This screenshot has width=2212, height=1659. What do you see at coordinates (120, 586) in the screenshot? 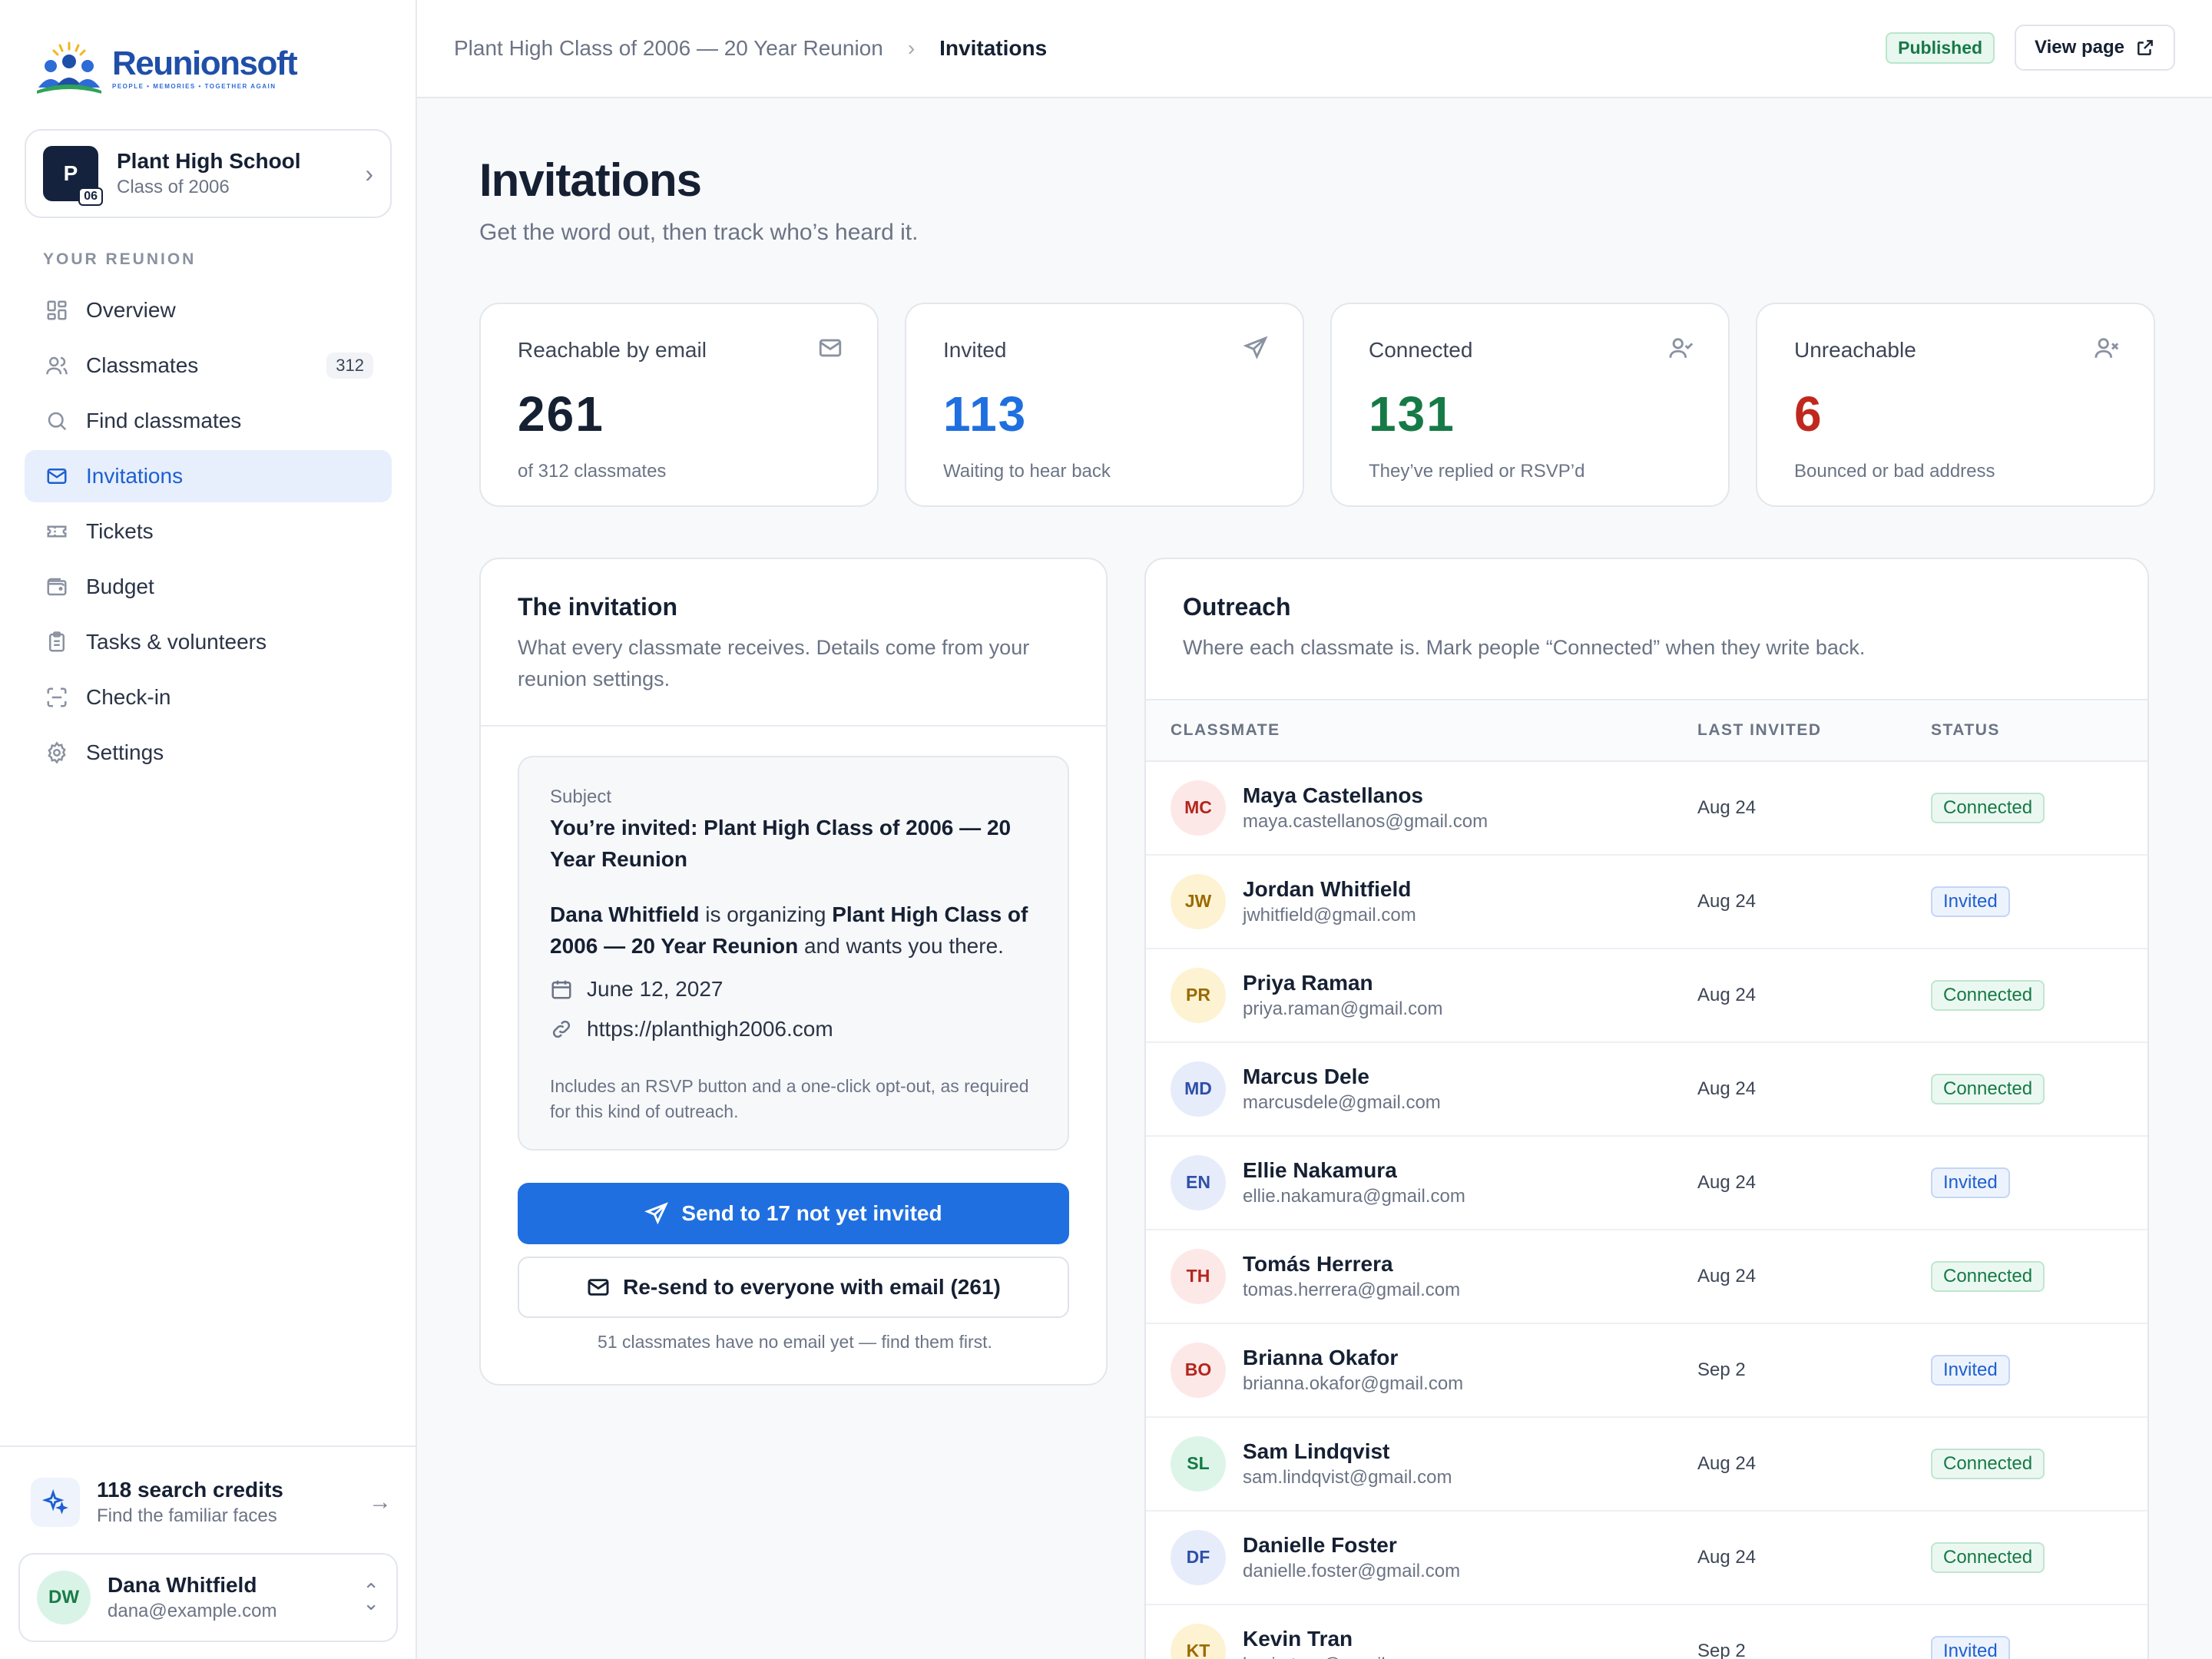
I see `sidebar-item-label: Budget` at bounding box center [120, 586].